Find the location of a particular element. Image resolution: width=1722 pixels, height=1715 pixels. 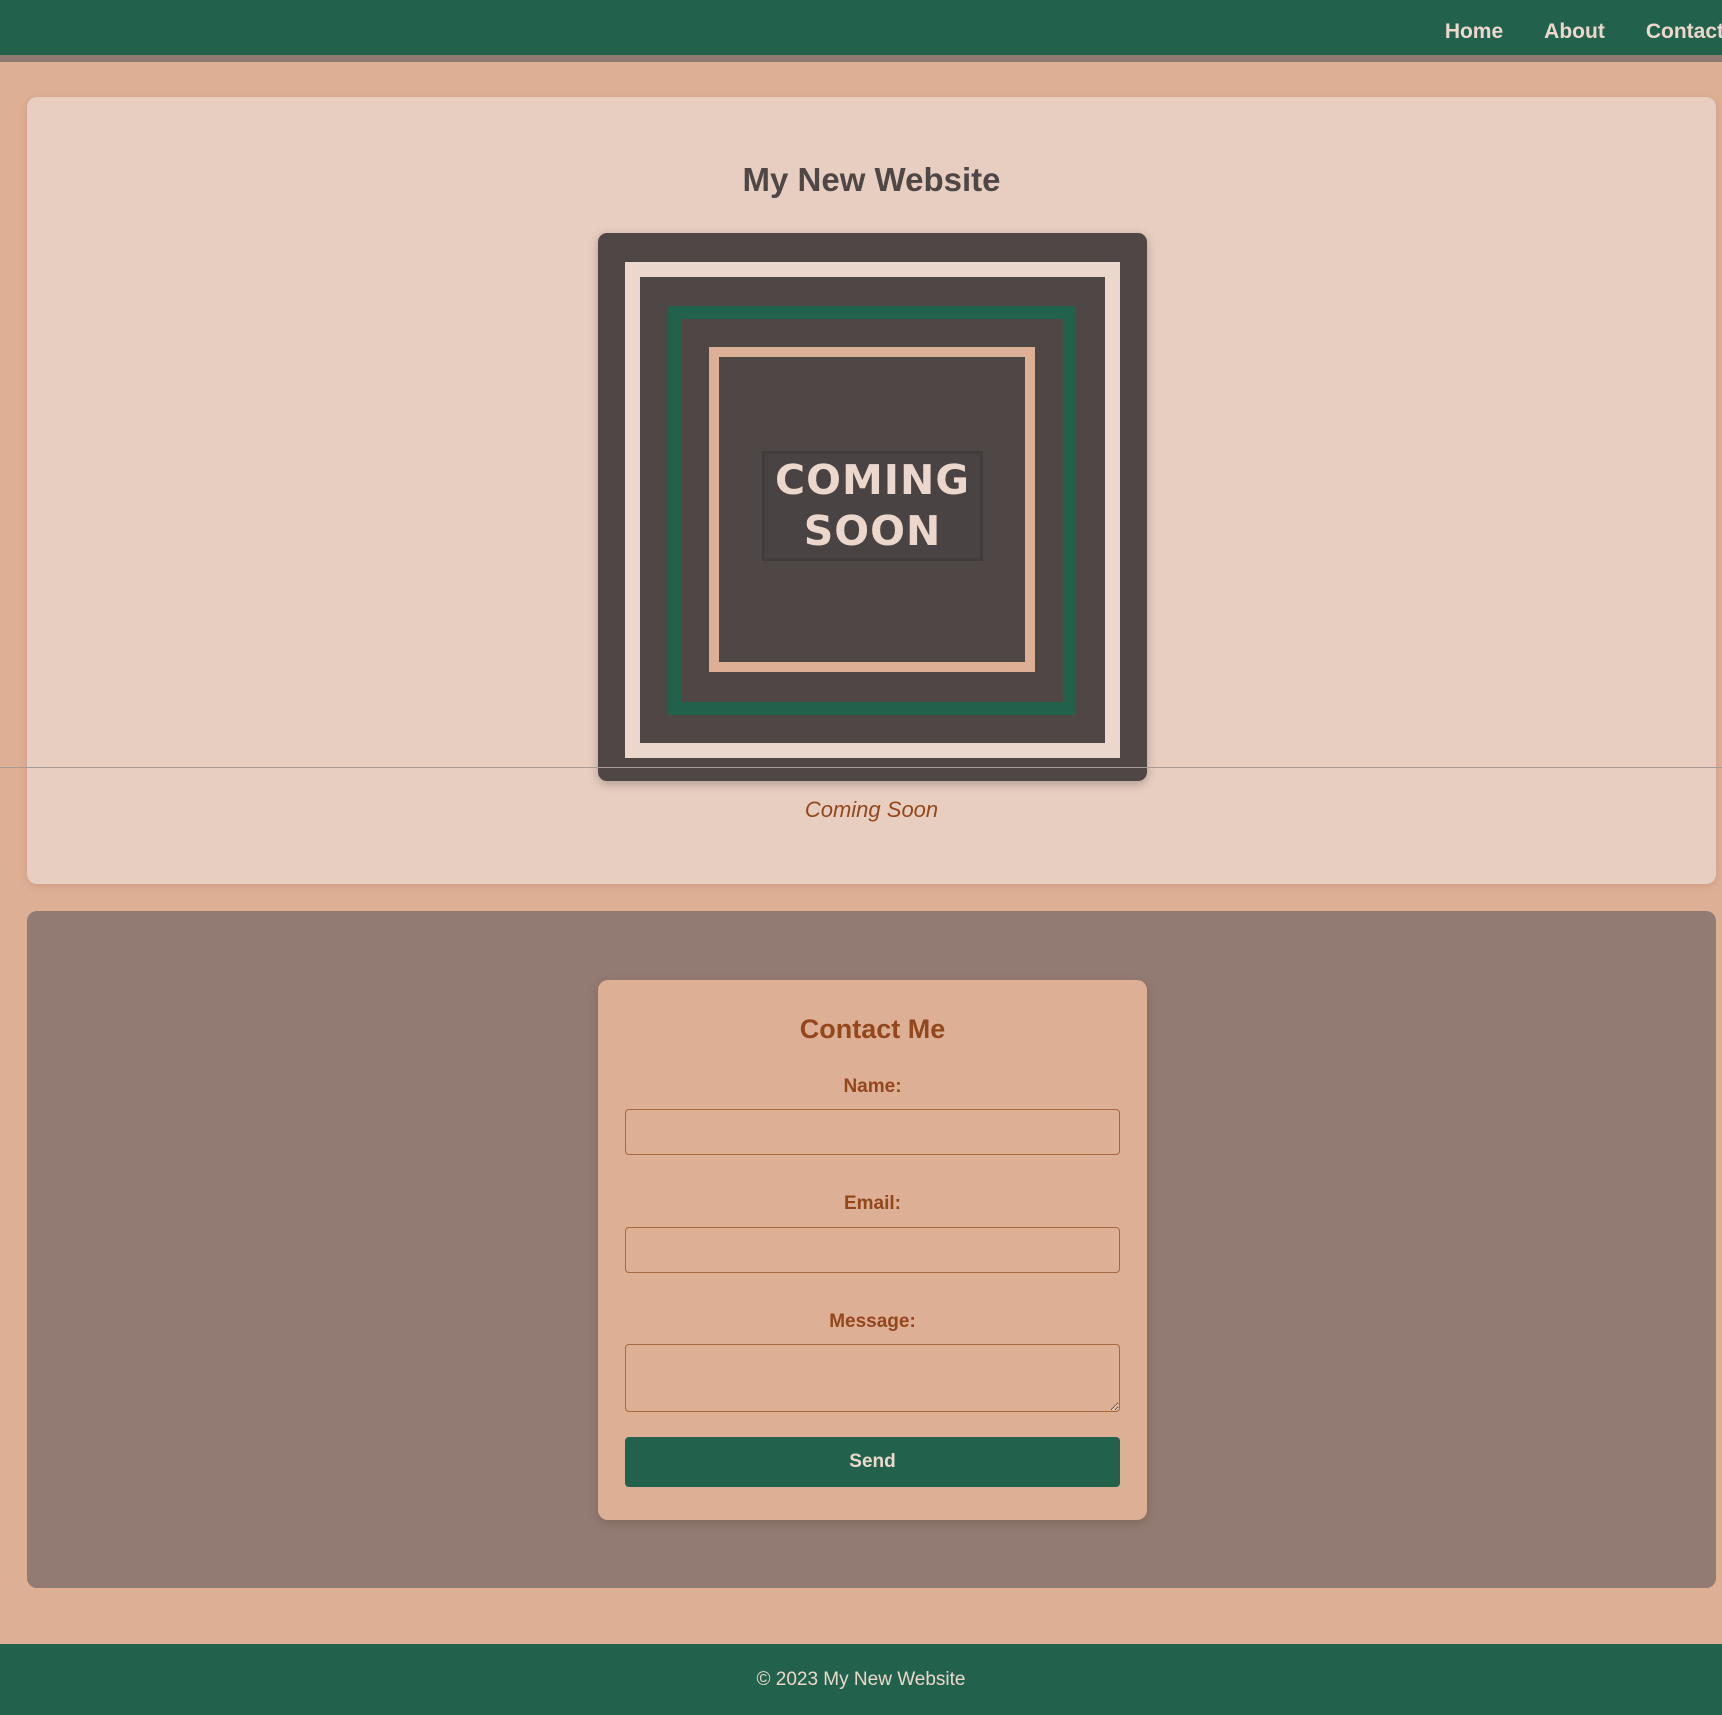

page-title: My New Website is located at coordinates (871, 179).